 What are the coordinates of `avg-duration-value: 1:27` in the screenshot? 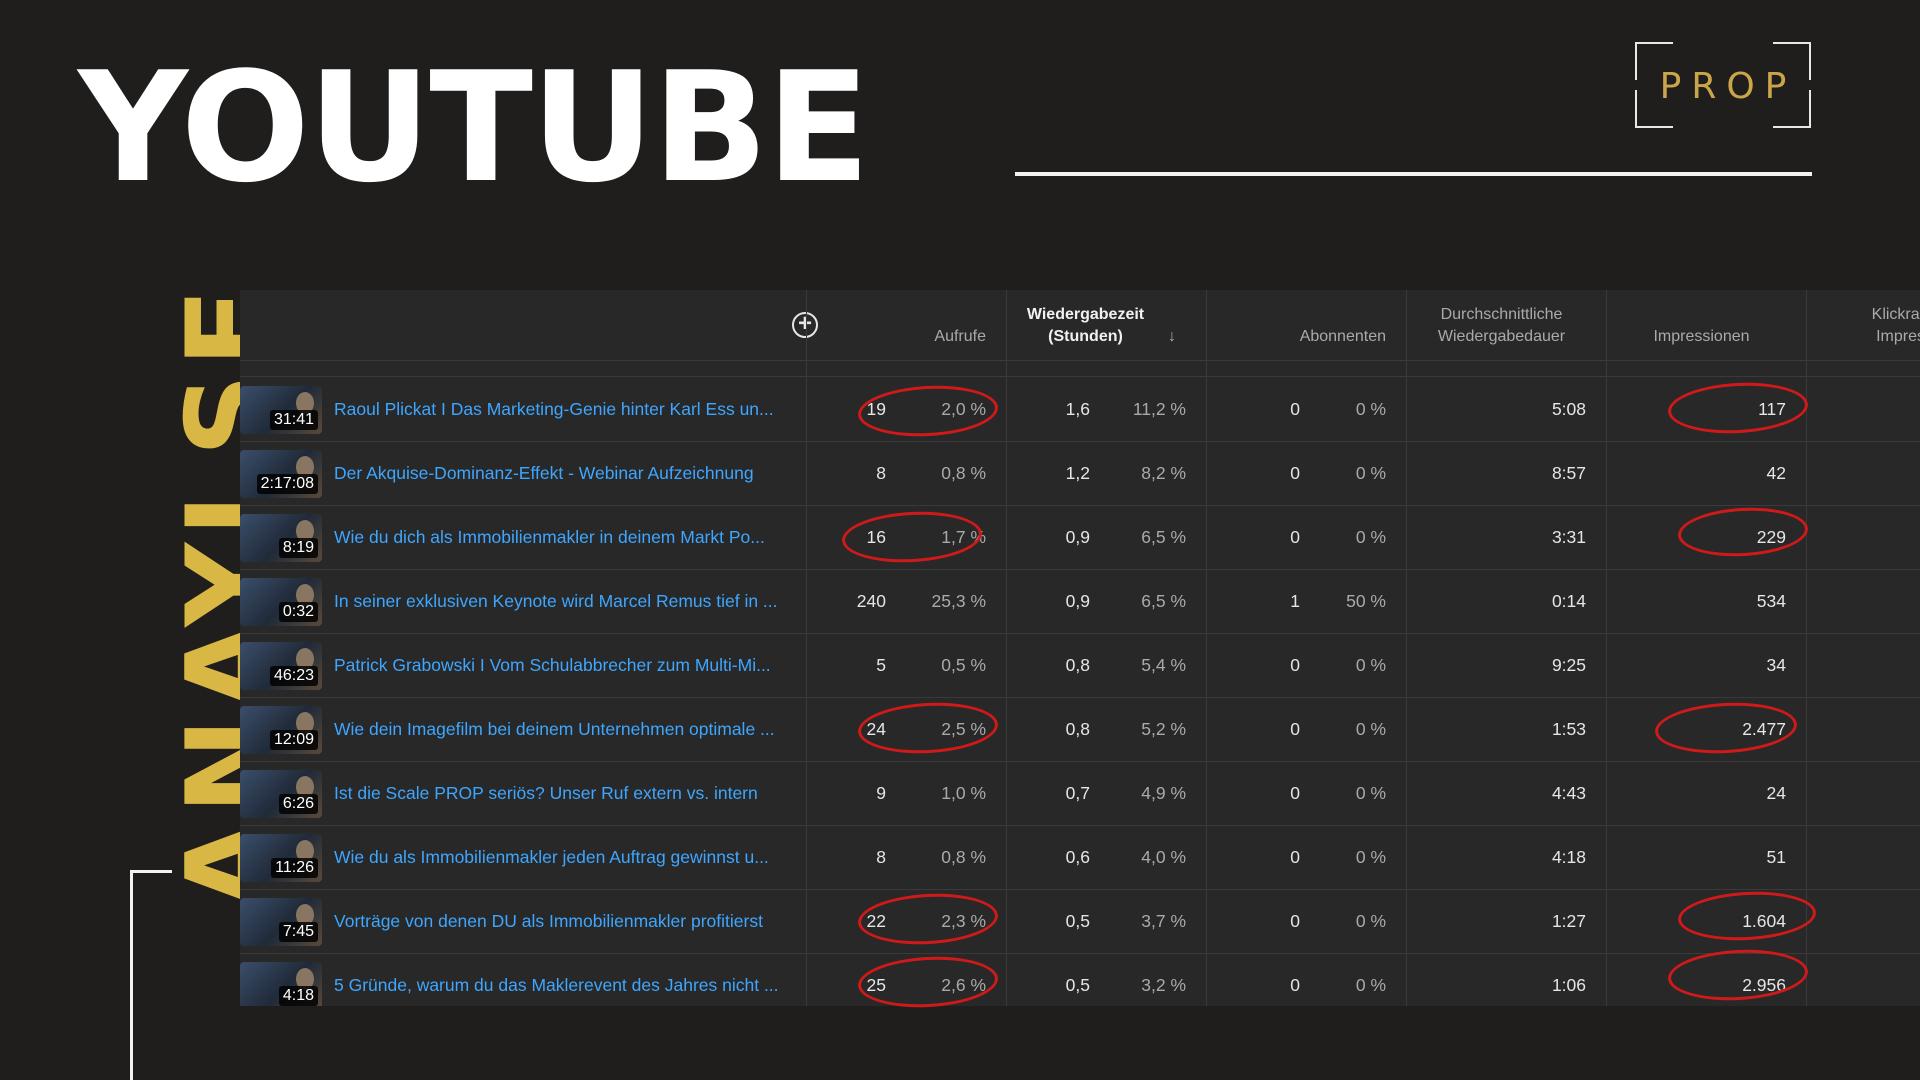 It's located at (1568, 921).